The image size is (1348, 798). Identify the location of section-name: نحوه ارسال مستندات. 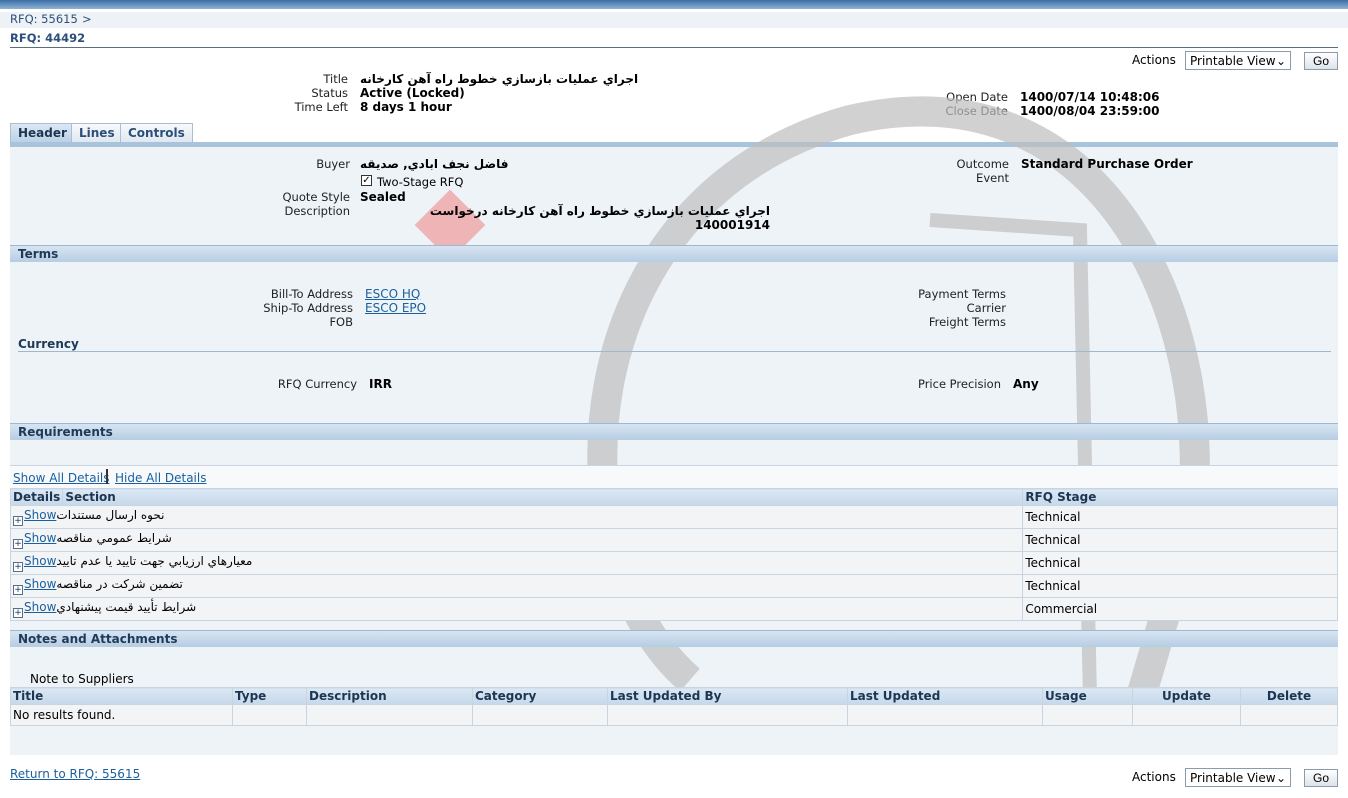
(110, 515).